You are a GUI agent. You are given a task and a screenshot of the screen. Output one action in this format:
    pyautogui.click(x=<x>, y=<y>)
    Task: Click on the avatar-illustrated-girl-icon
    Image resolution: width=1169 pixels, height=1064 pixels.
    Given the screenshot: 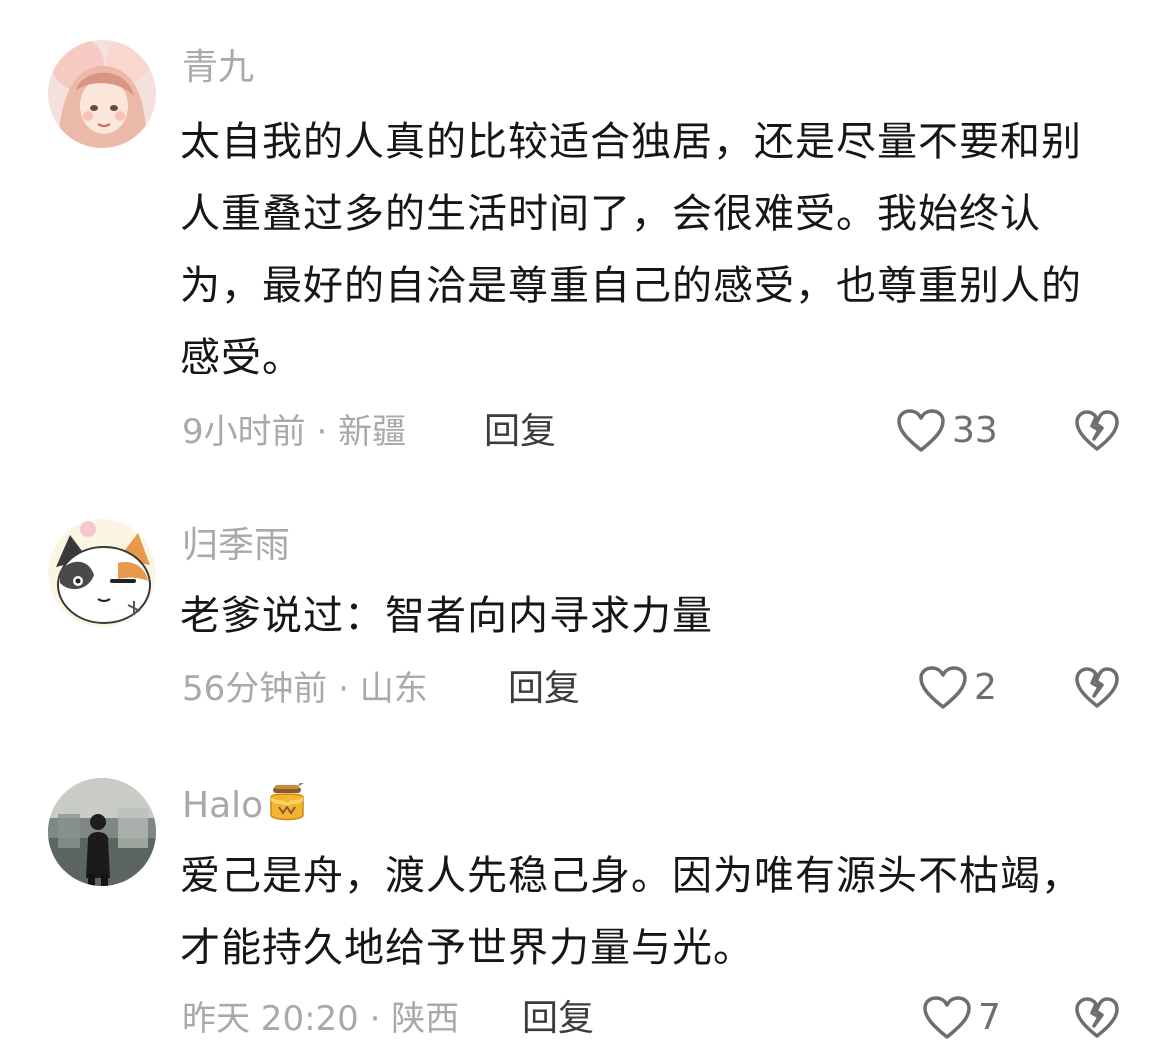 What is the action you would take?
    pyautogui.click(x=102, y=94)
    